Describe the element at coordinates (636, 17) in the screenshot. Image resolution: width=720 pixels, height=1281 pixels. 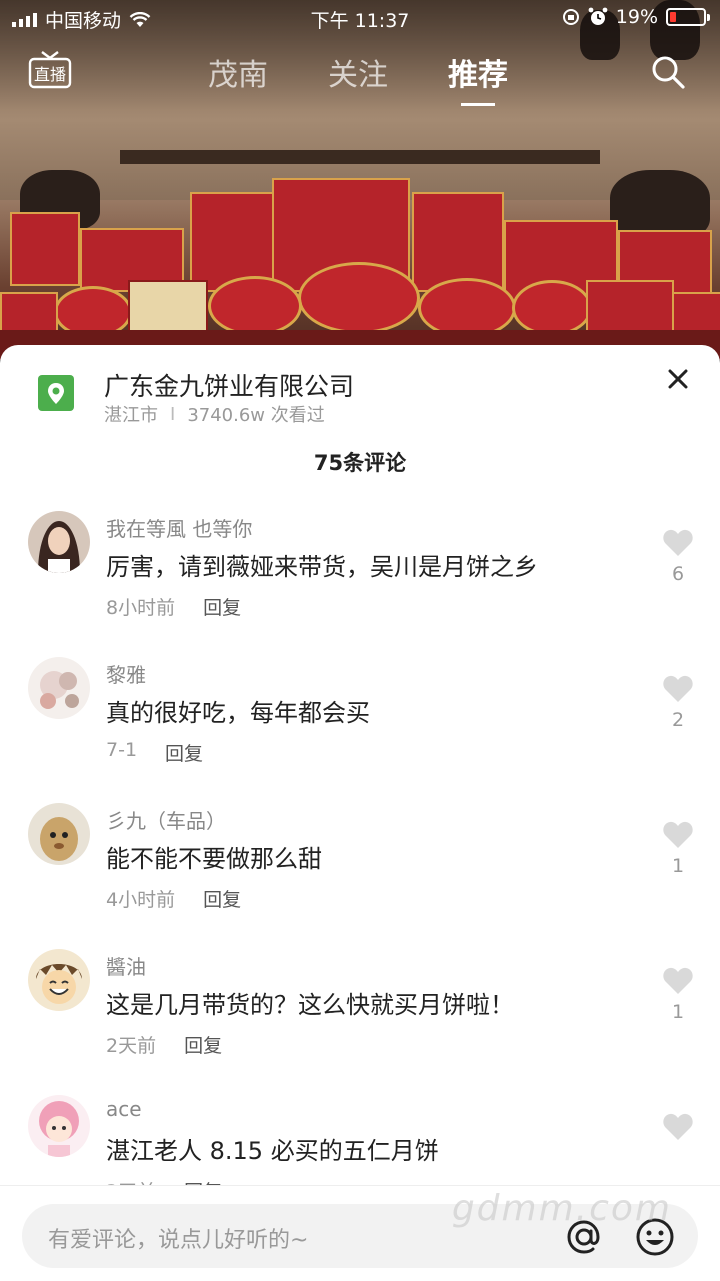
I see `battery-percent: 19%` at that location.